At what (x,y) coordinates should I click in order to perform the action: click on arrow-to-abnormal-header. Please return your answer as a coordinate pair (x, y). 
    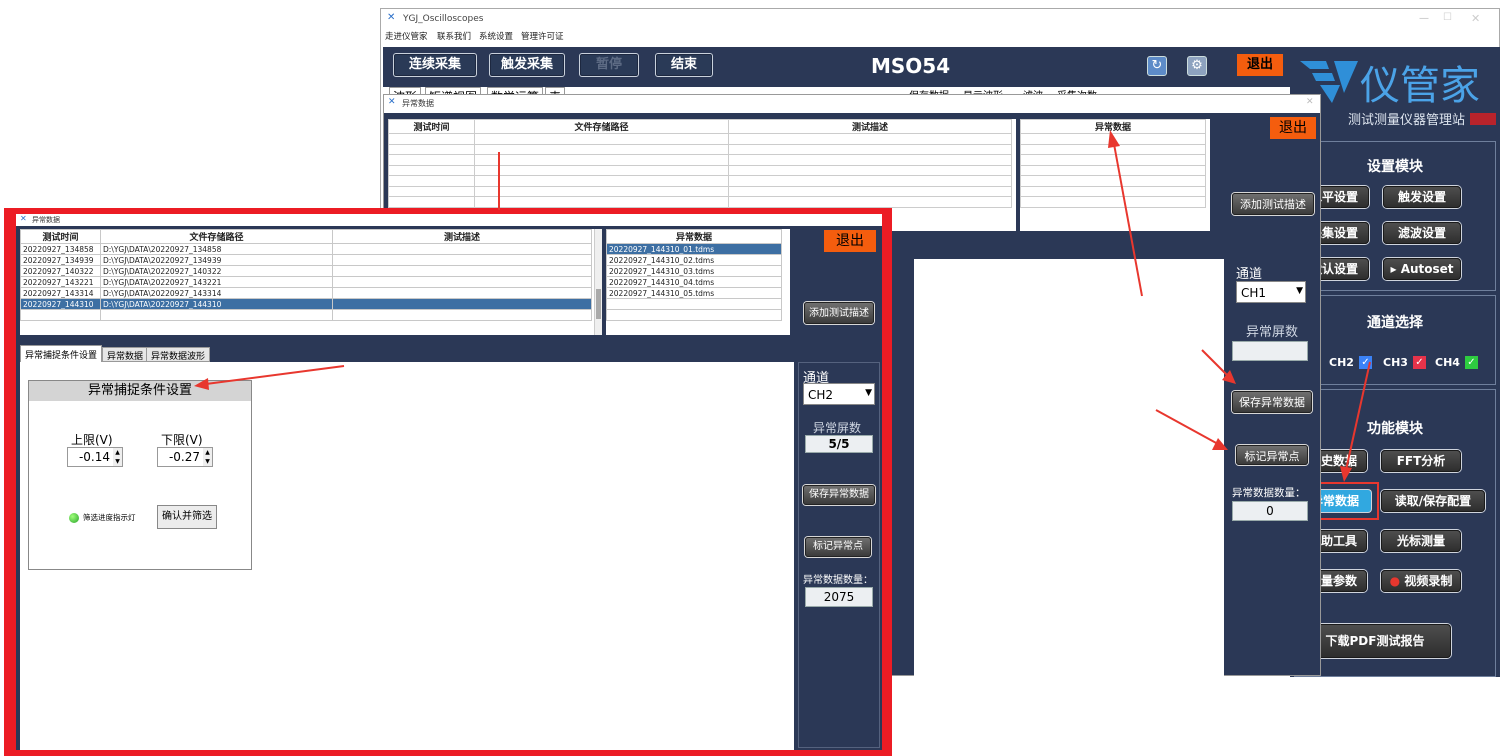
    Looking at the image, I should click on (1128, 220).